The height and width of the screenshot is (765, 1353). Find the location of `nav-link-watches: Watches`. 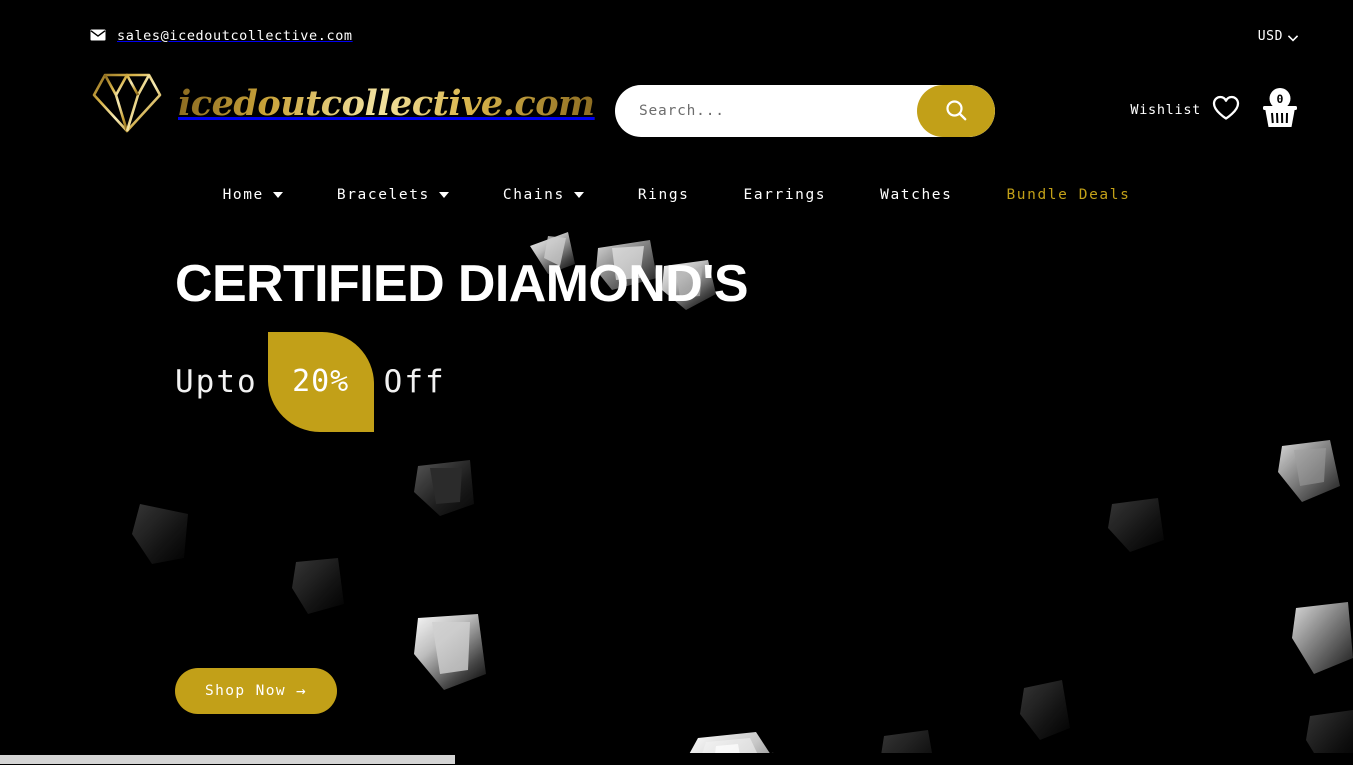

nav-link-watches: Watches is located at coordinates (916, 195).